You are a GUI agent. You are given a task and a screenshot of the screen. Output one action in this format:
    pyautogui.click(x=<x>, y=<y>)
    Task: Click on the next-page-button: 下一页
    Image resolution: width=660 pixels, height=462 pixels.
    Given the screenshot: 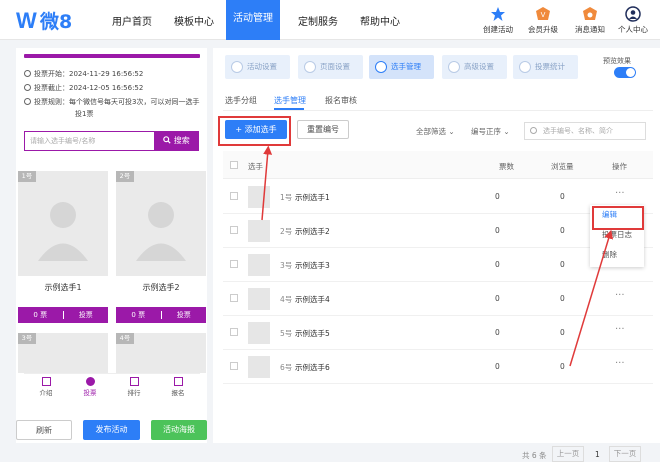 What is the action you would take?
    pyautogui.click(x=625, y=454)
    